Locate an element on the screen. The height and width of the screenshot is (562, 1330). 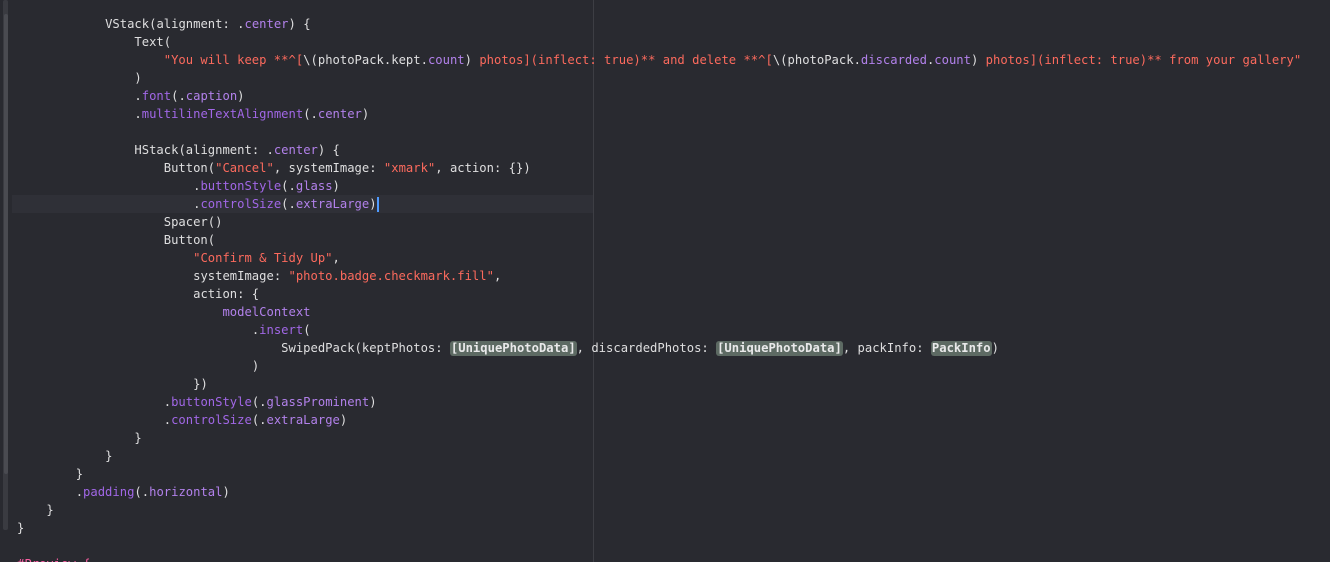
placeholder-token: PackInfo is located at coordinates (961, 348).